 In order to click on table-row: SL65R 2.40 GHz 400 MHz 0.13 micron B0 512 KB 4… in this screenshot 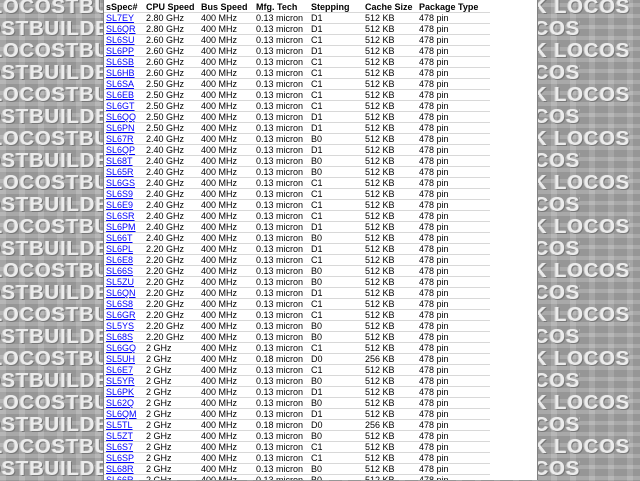, I will do `click(297, 172)`.